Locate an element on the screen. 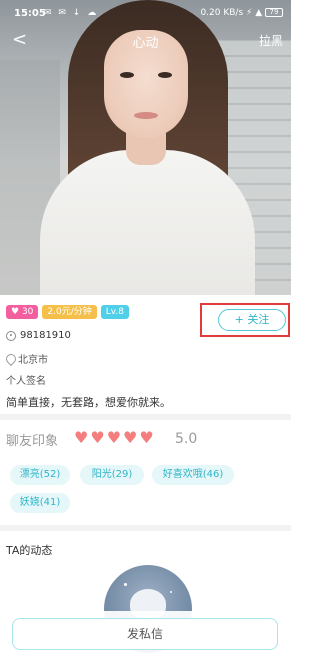 The height and width of the screenshot is (655, 320). price-badge: 2.0元/分钟 is located at coordinates (69, 312).